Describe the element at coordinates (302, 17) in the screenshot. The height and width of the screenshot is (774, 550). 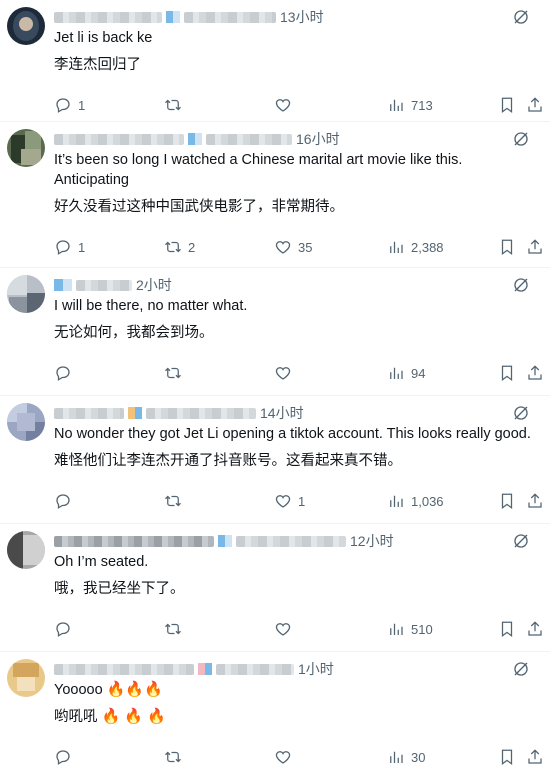
I see `timestamp: 13小时` at that location.